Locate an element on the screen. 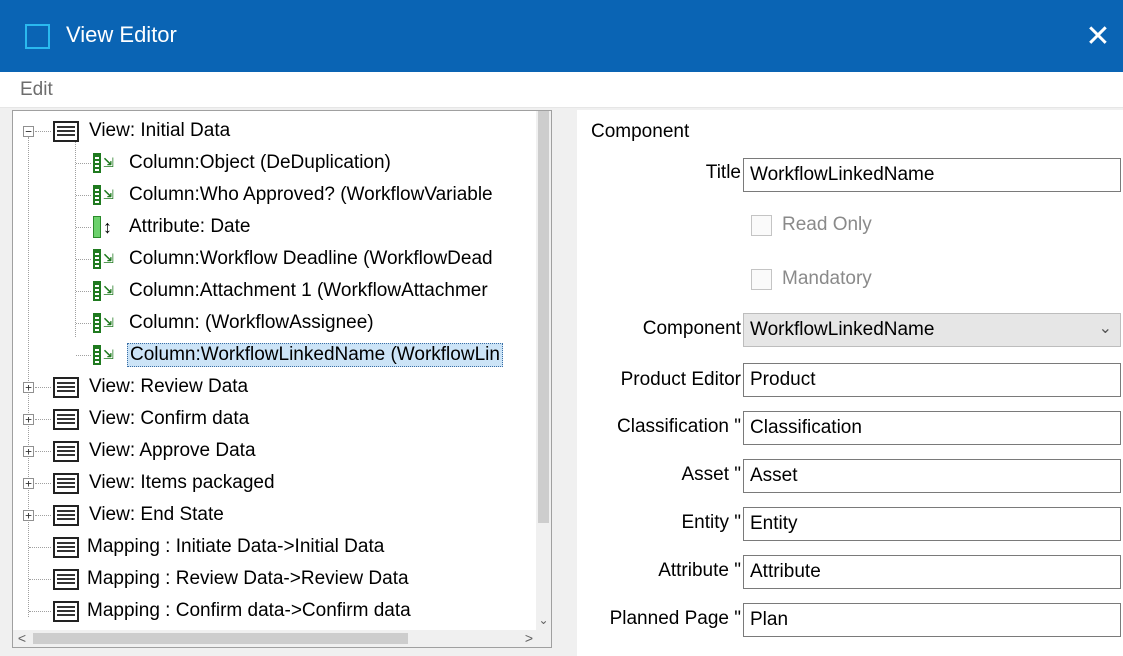 This screenshot has width=1123, height=656. tree-item: View: End State is located at coordinates (139, 515).